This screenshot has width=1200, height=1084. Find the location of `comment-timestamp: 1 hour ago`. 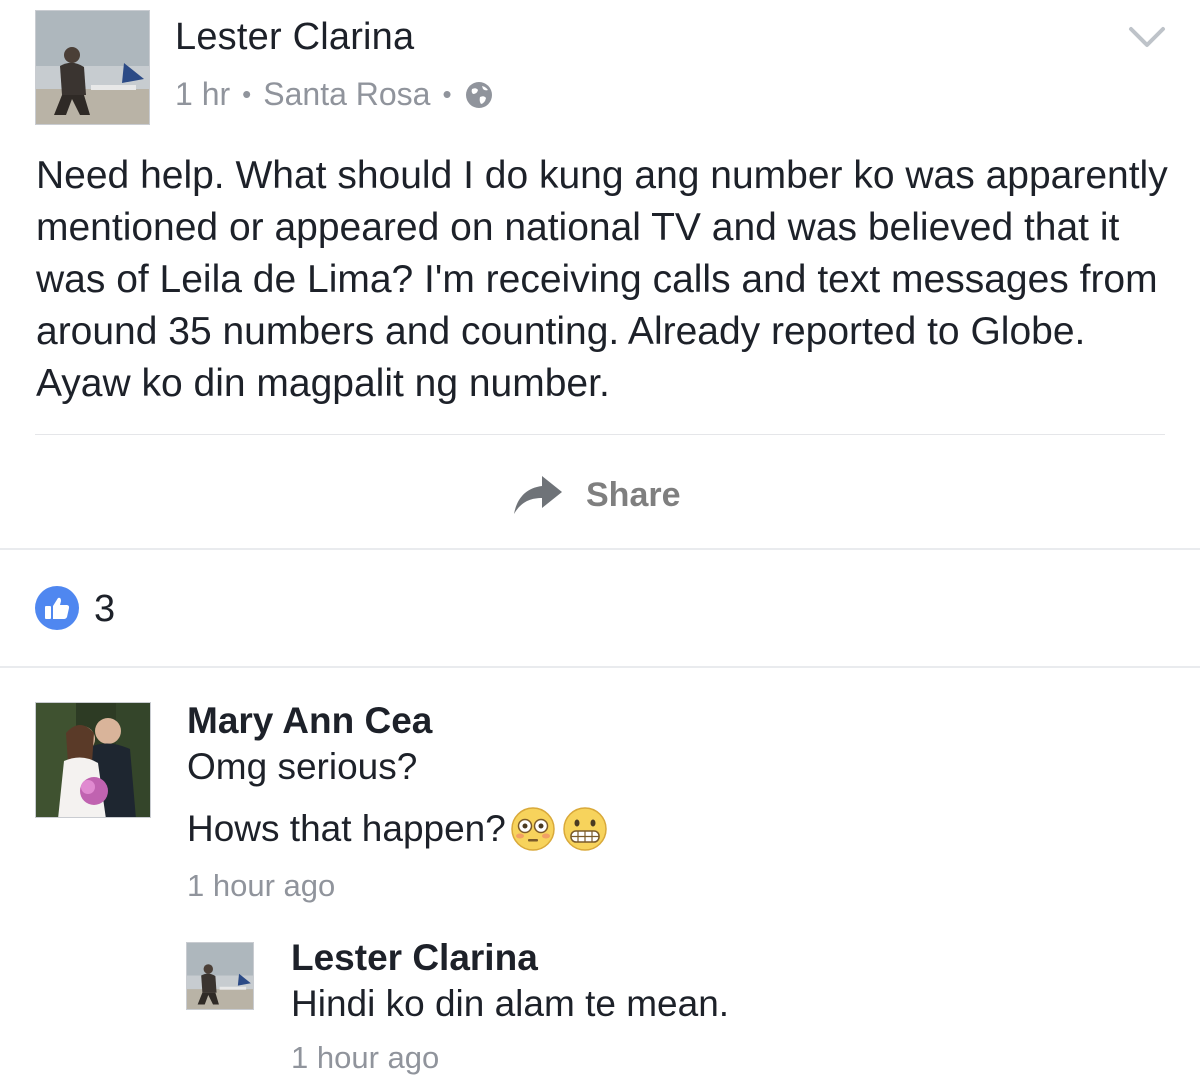

comment-timestamp: 1 hour ago is located at coordinates (261, 886).